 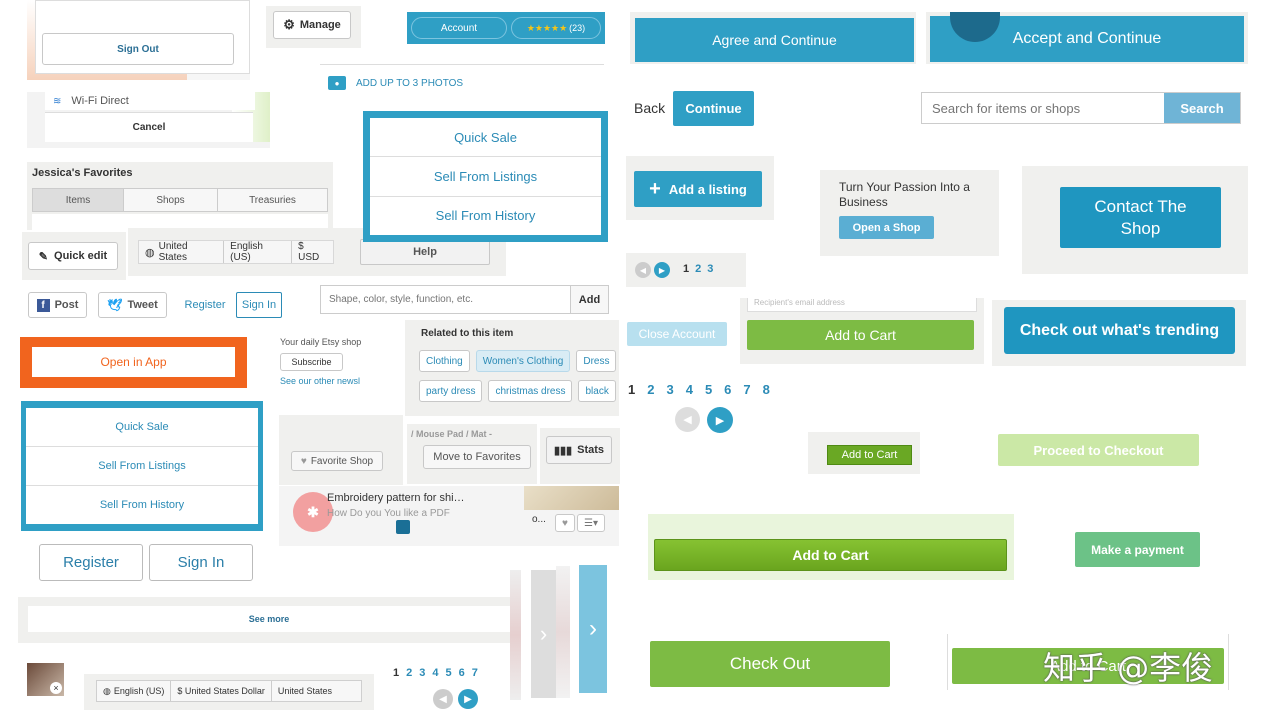 I want to click on tab-shops: Shops, so click(x=170, y=200).